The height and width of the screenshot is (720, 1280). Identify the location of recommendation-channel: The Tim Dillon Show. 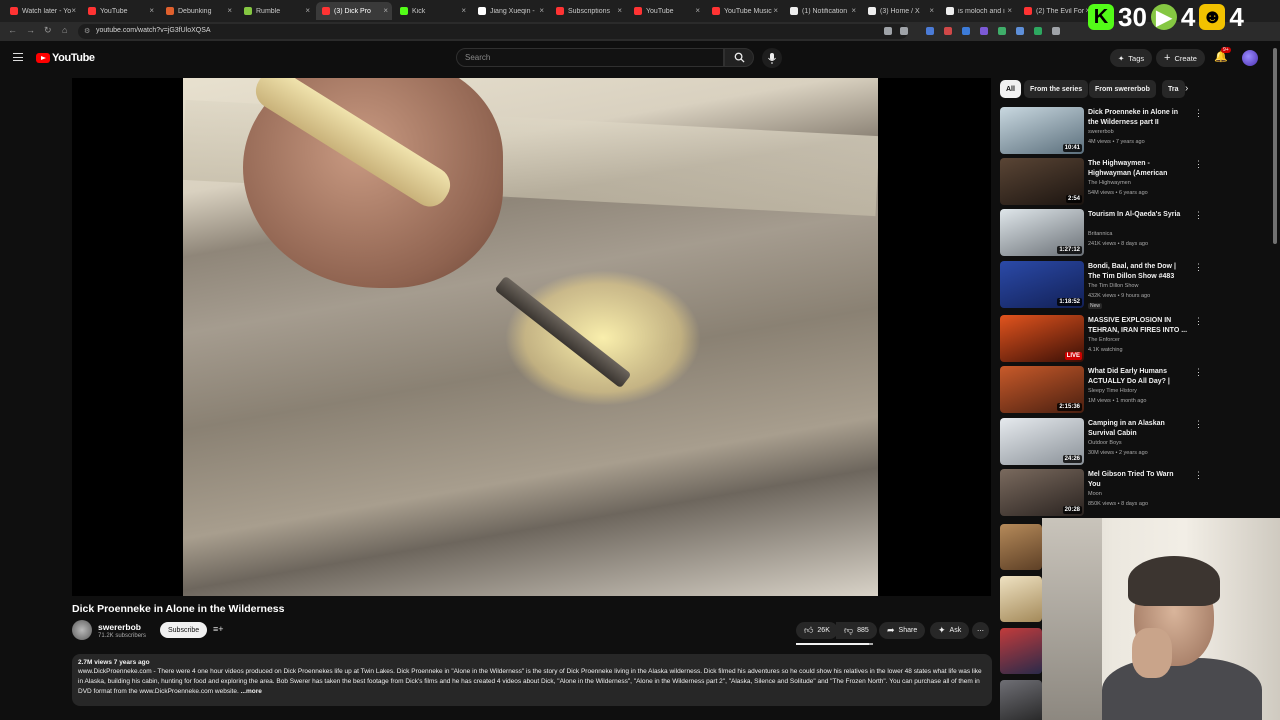
(1113, 286).